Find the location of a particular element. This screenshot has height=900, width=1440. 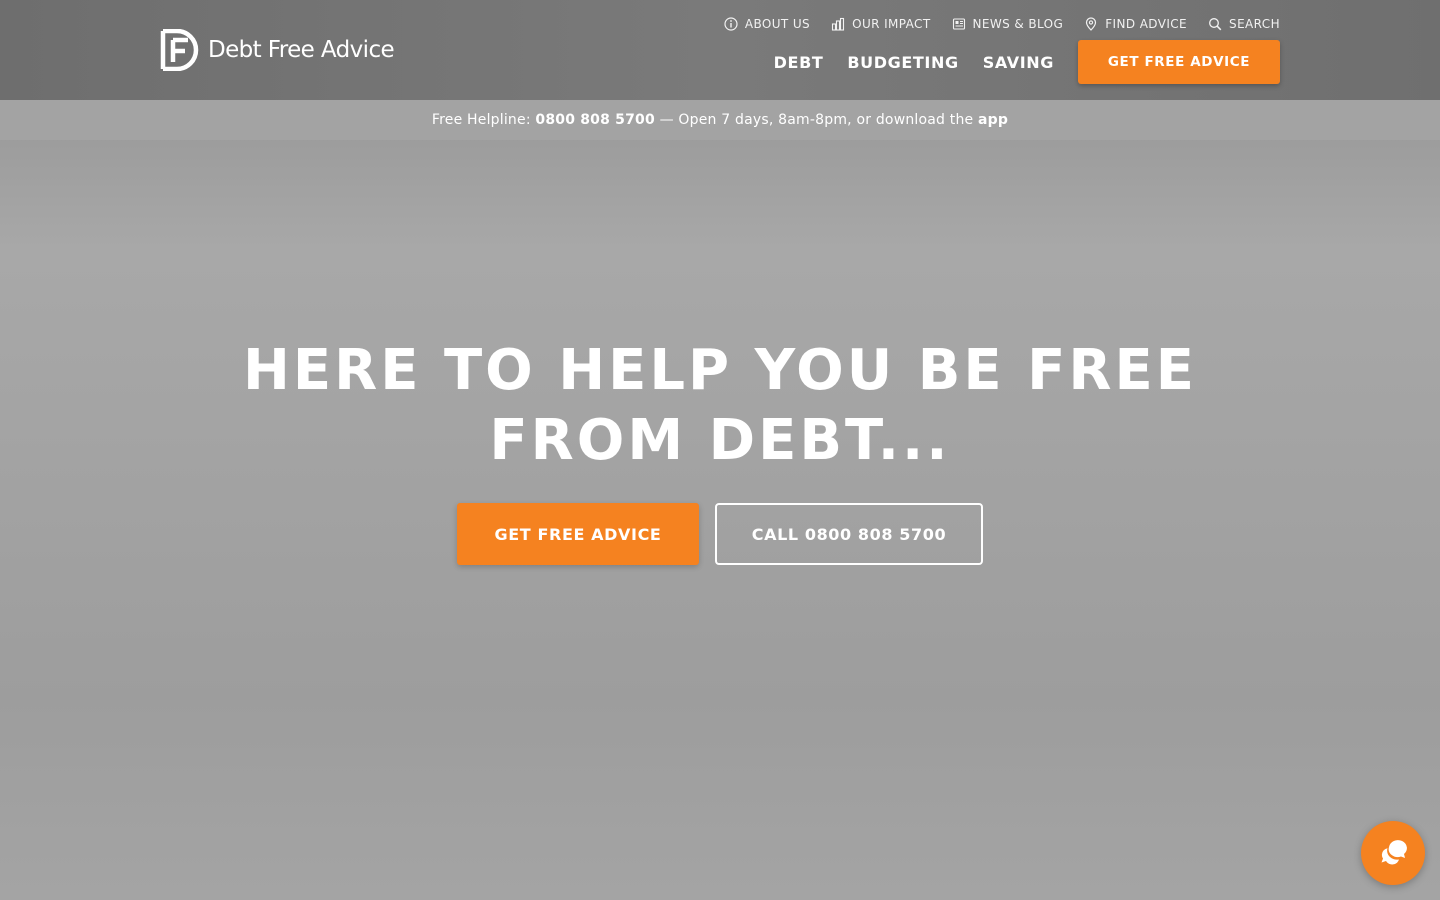

hero-call-button: CALL 0800 808 5700 is located at coordinates (849, 534).